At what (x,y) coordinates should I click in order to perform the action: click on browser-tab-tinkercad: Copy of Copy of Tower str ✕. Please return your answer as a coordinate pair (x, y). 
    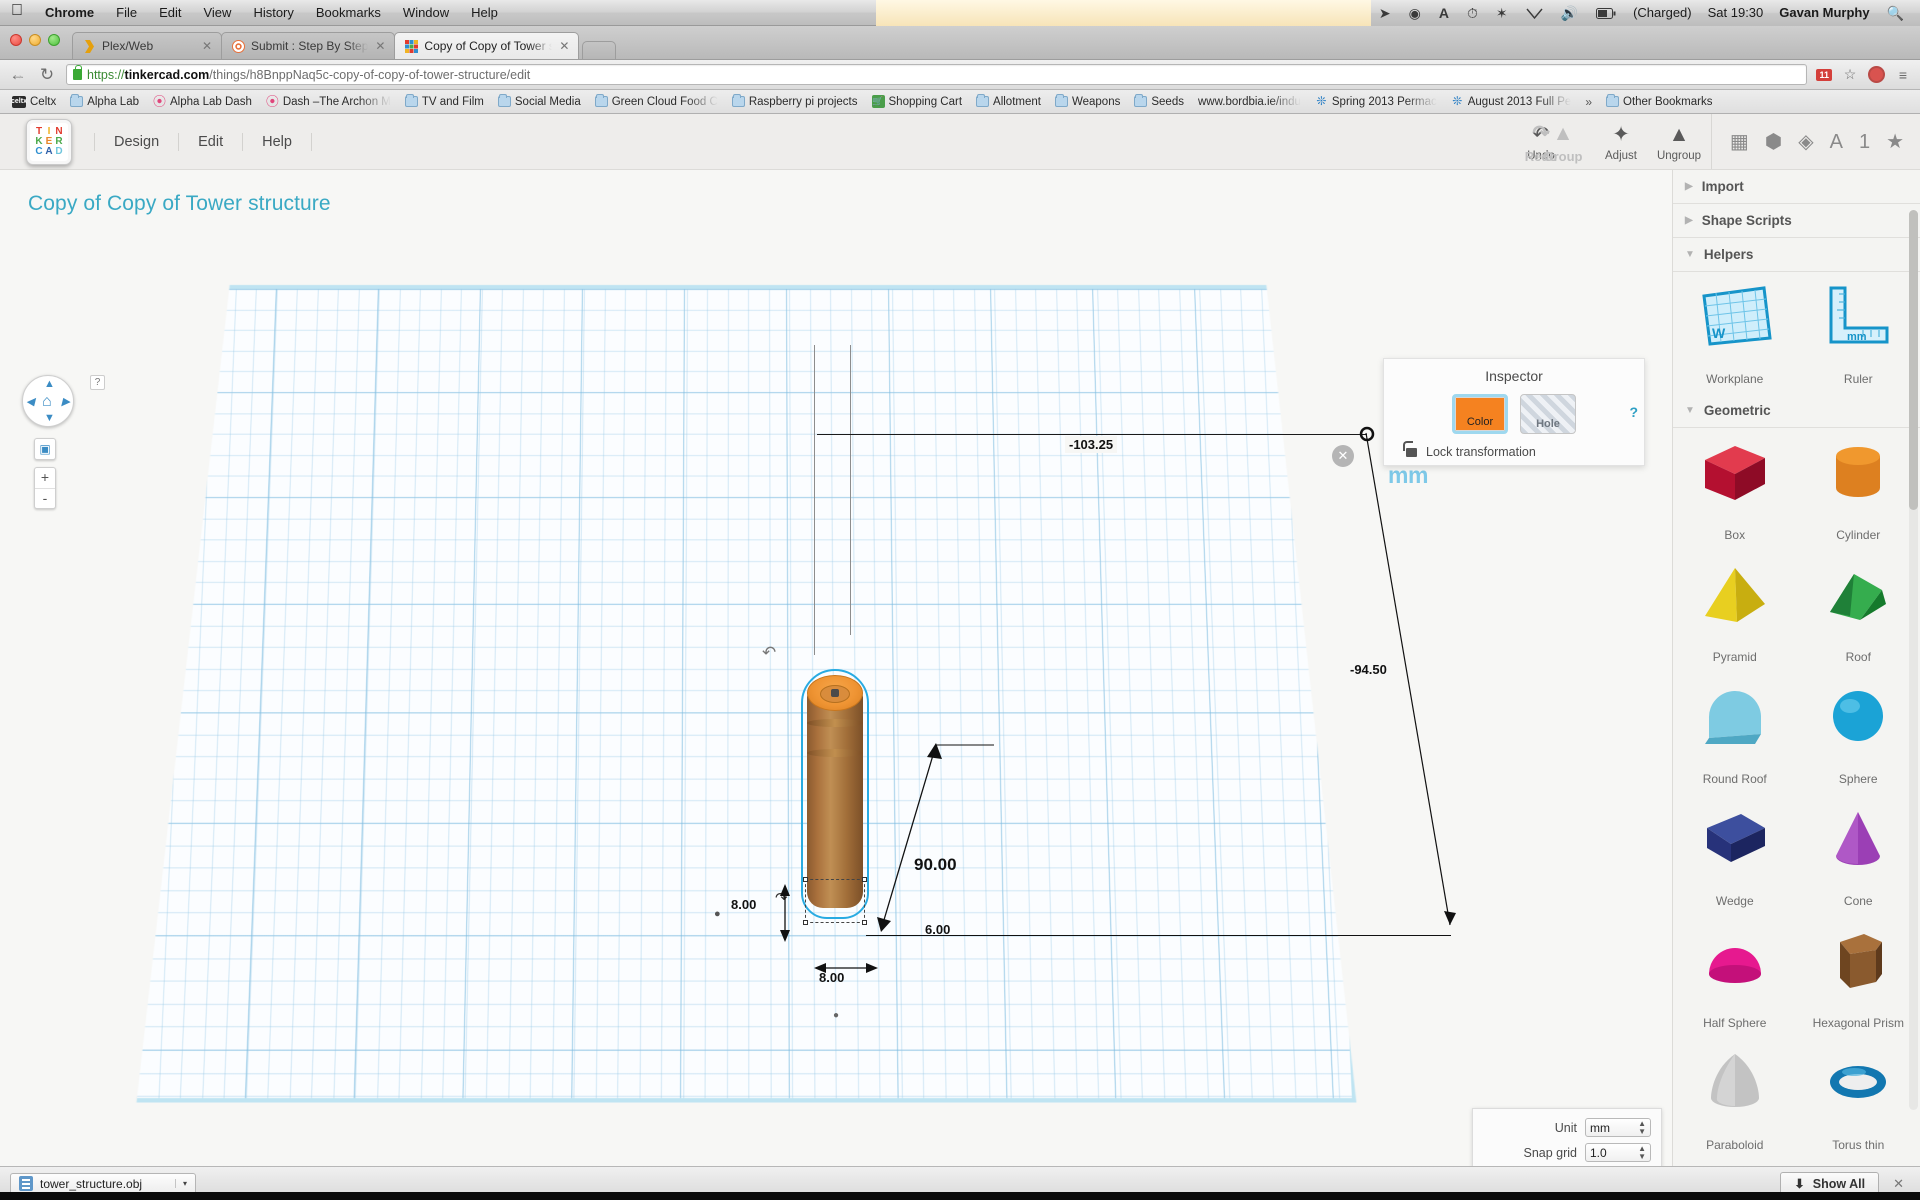
    Looking at the image, I should click on (487, 45).